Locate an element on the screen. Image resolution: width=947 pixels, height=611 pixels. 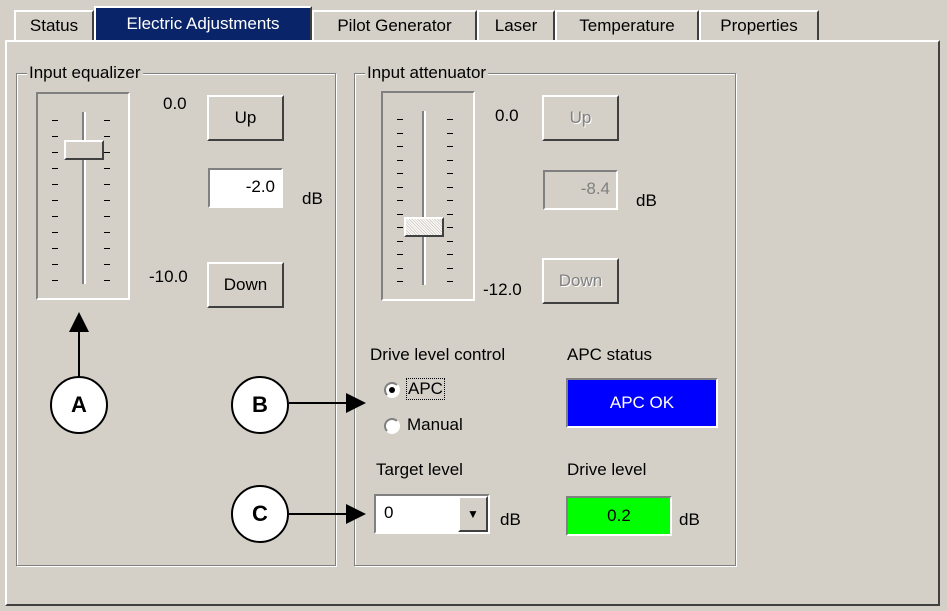
callout-c: C is located at coordinates (260, 514).